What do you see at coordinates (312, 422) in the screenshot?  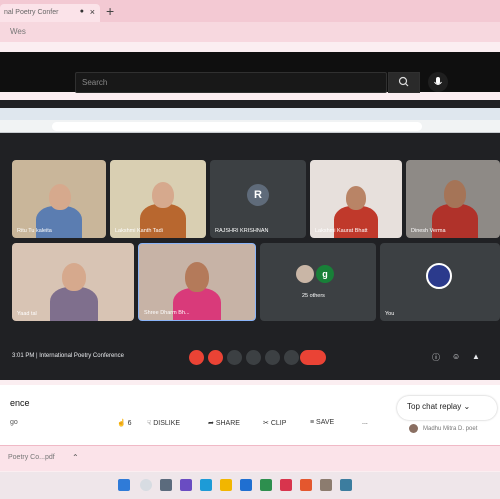 I see `playlist-add-icon: ≡` at bounding box center [312, 422].